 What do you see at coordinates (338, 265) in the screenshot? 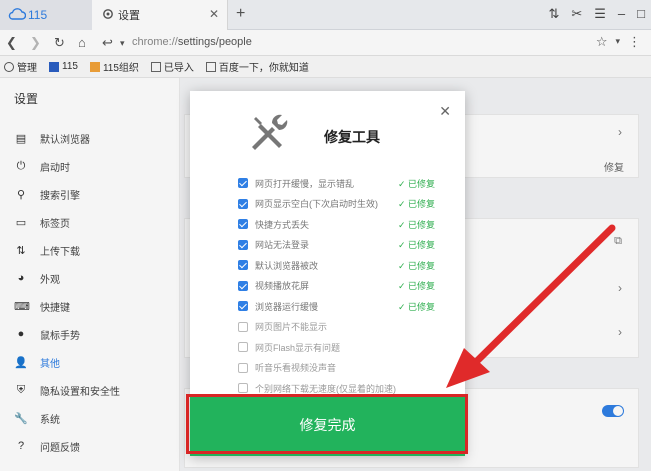
I see `check-item: 默认浏览器被改 ✓ 已修复` at bounding box center [338, 265].